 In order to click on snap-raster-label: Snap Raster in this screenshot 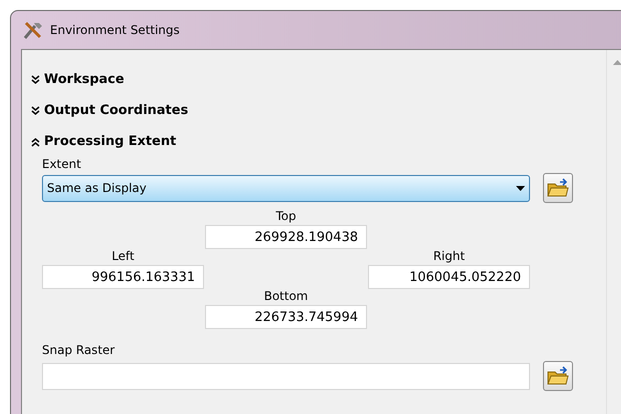, I will do `click(79, 350)`.